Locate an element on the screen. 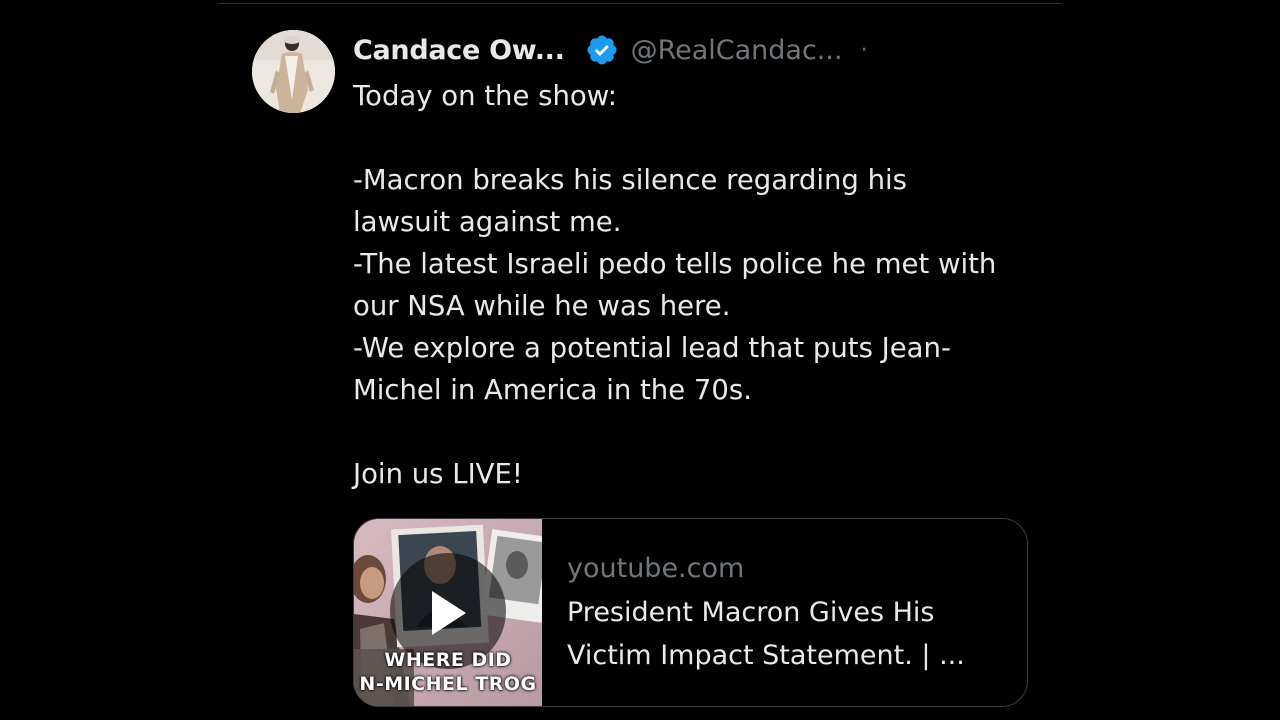  link-domain: youtube.com is located at coordinates (656, 568).